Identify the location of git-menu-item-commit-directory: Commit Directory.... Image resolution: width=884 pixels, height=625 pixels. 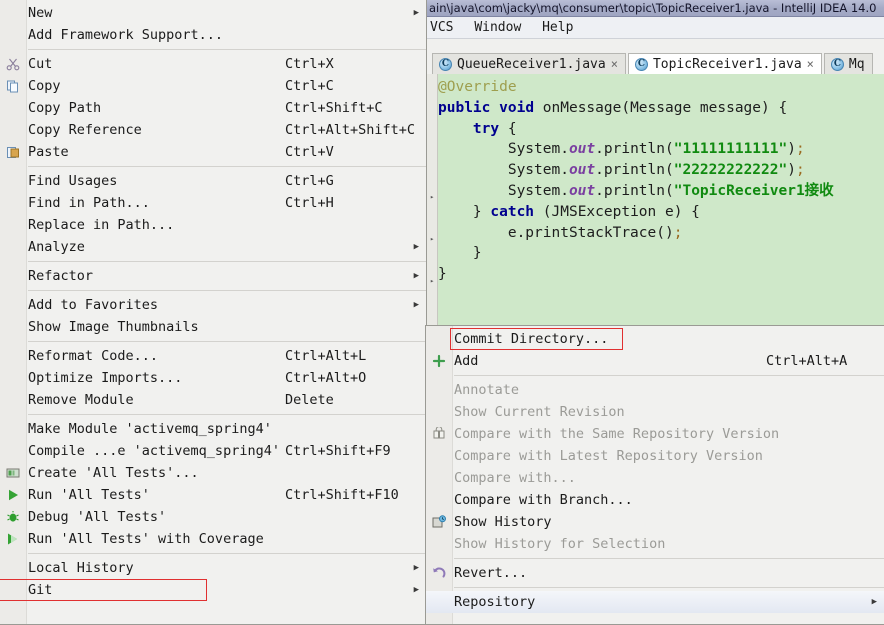
(655, 339).